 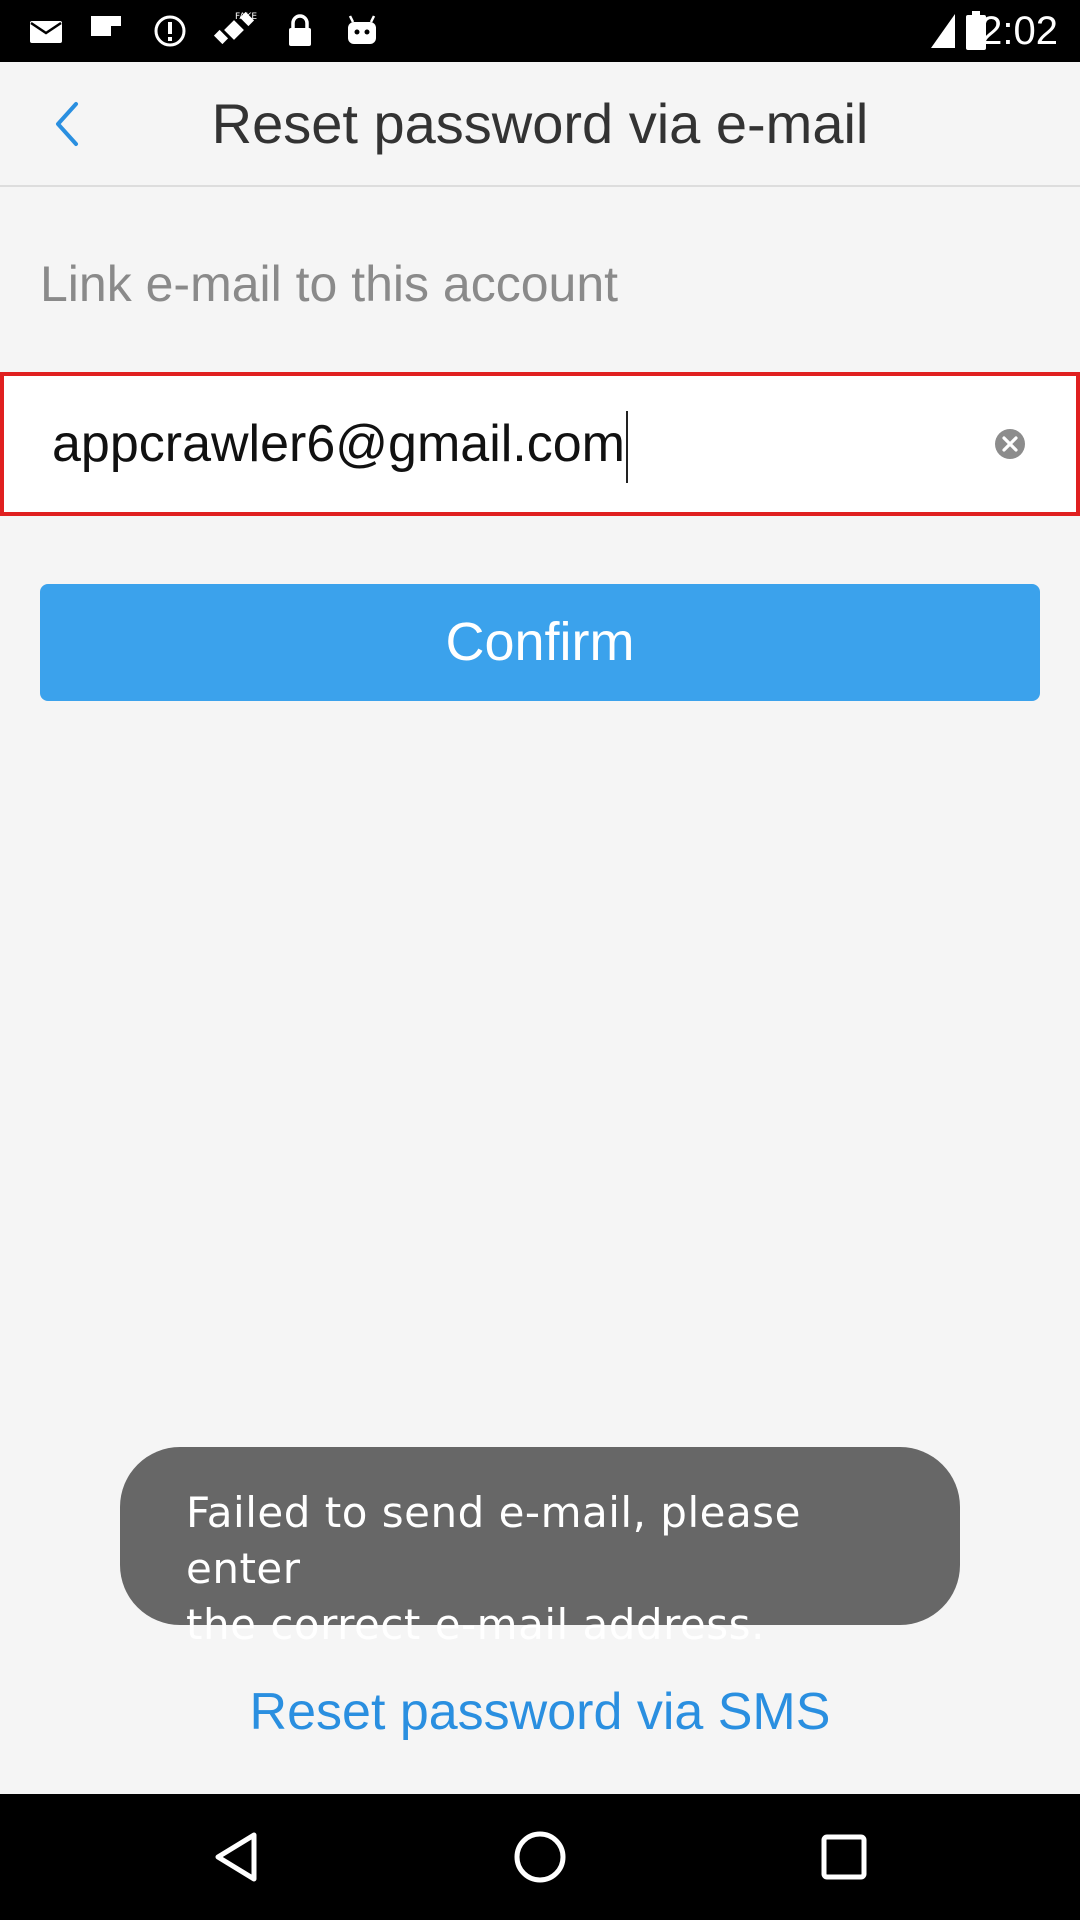 I want to click on home-circle-icon, so click(x=540, y=1857).